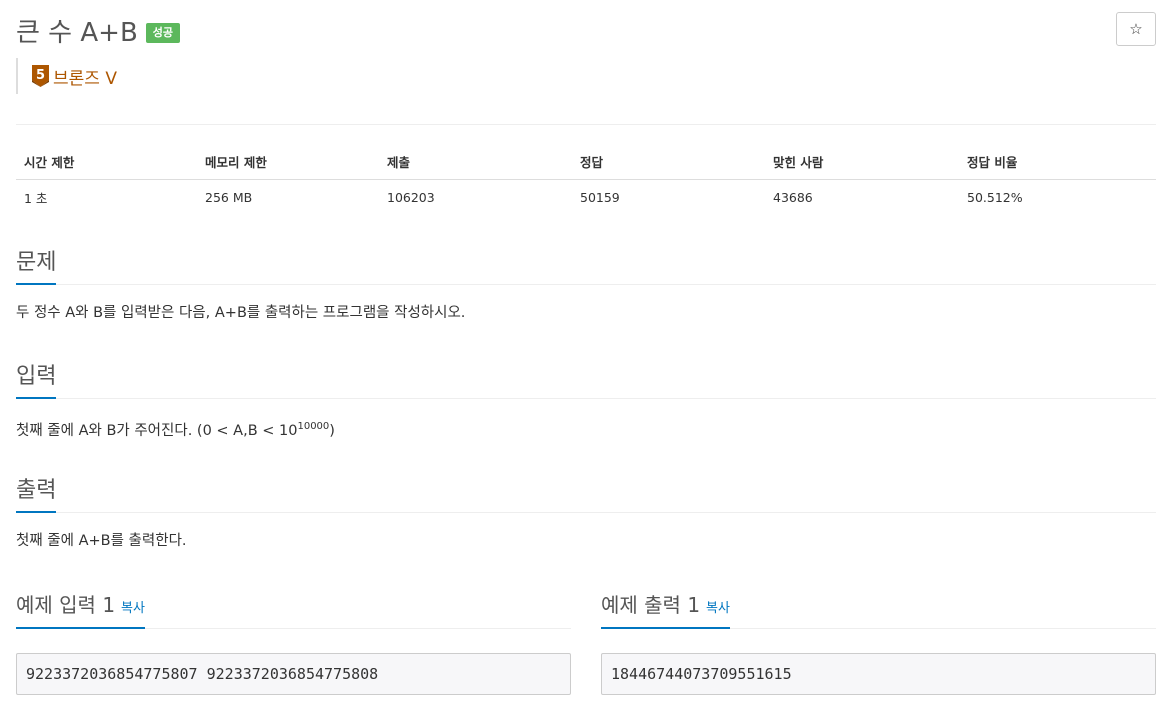  What do you see at coordinates (313, 426) in the screenshot?
I see `input-text-exponent: 10000` at bounding box center [313, 426].